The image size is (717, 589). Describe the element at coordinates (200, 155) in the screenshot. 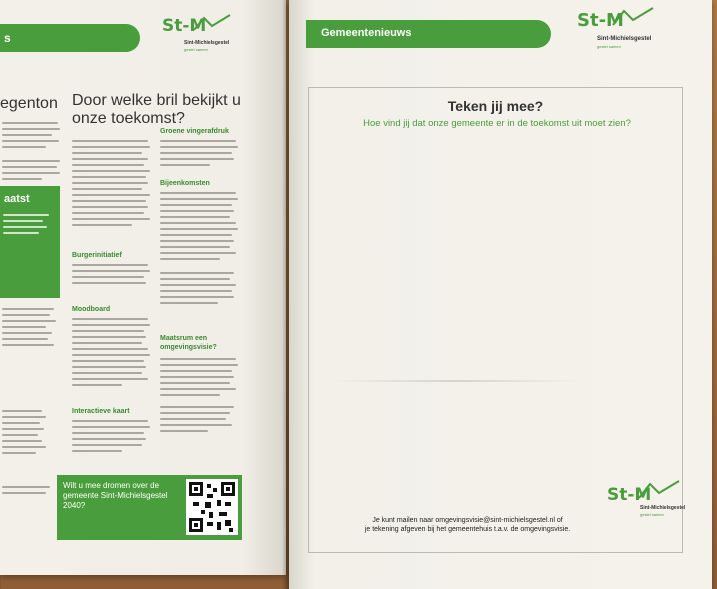

I see `right-column-text` at that location.